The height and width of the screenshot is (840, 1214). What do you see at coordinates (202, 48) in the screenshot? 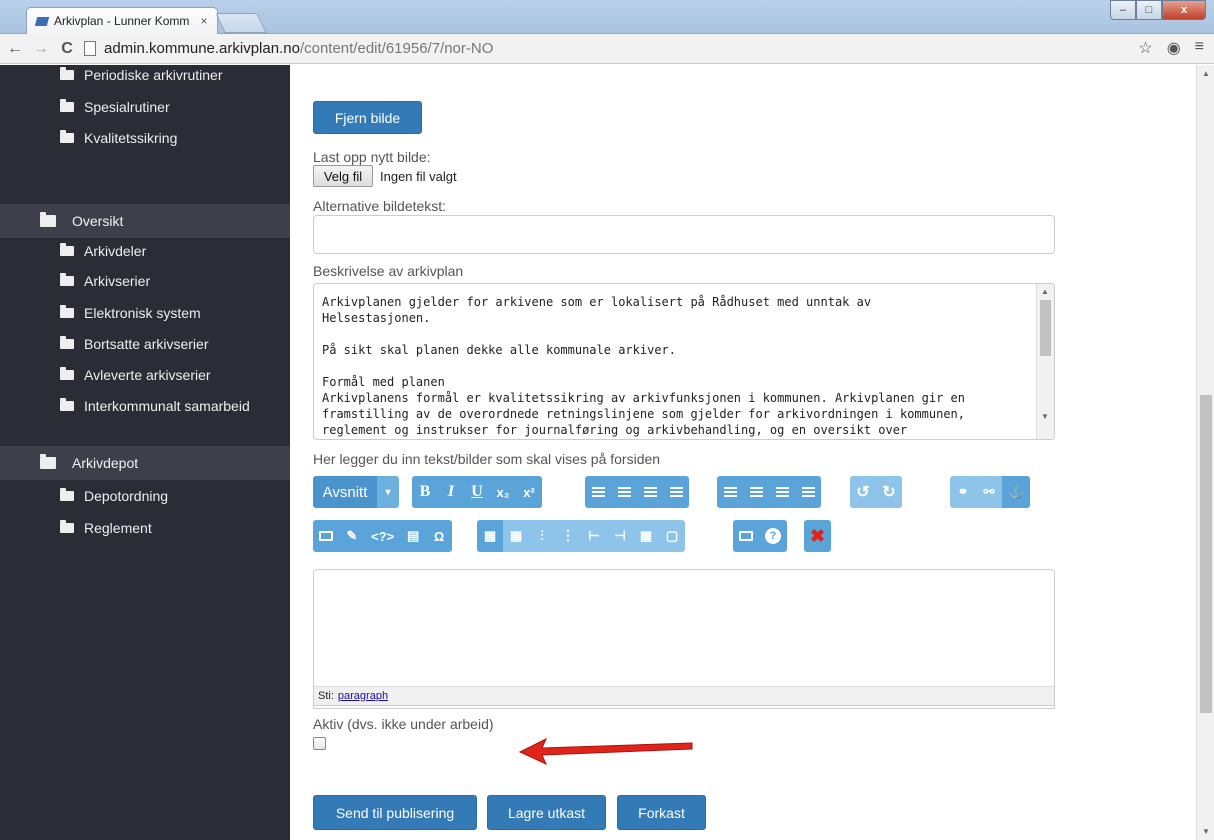
I see `url-host: admin.kommune.arkivplan.no` at bounding box center [202, 48].